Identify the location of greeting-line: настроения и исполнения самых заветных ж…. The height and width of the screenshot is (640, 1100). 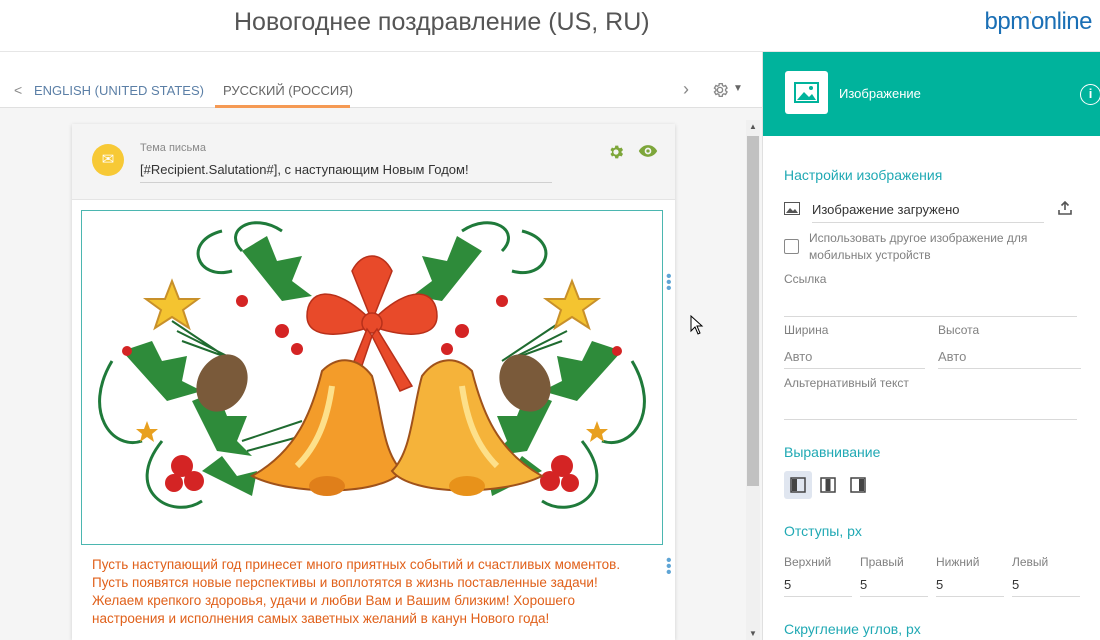
(321, 618).